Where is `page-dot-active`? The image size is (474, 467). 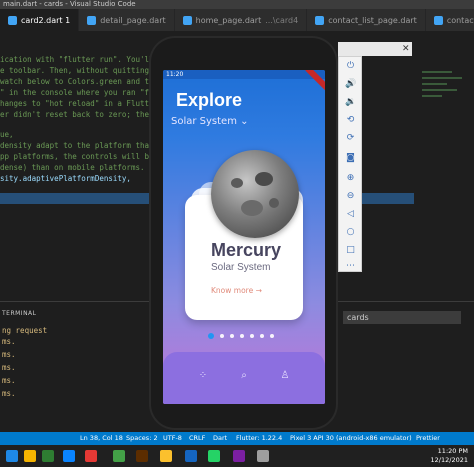 page-dot-active is located at coordinates (211, 336).